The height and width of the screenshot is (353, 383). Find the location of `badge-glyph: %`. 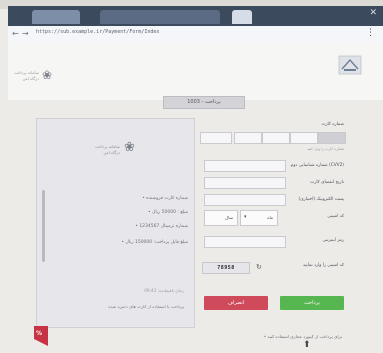

badge-glyph: % is located at coordinates (39, 333).